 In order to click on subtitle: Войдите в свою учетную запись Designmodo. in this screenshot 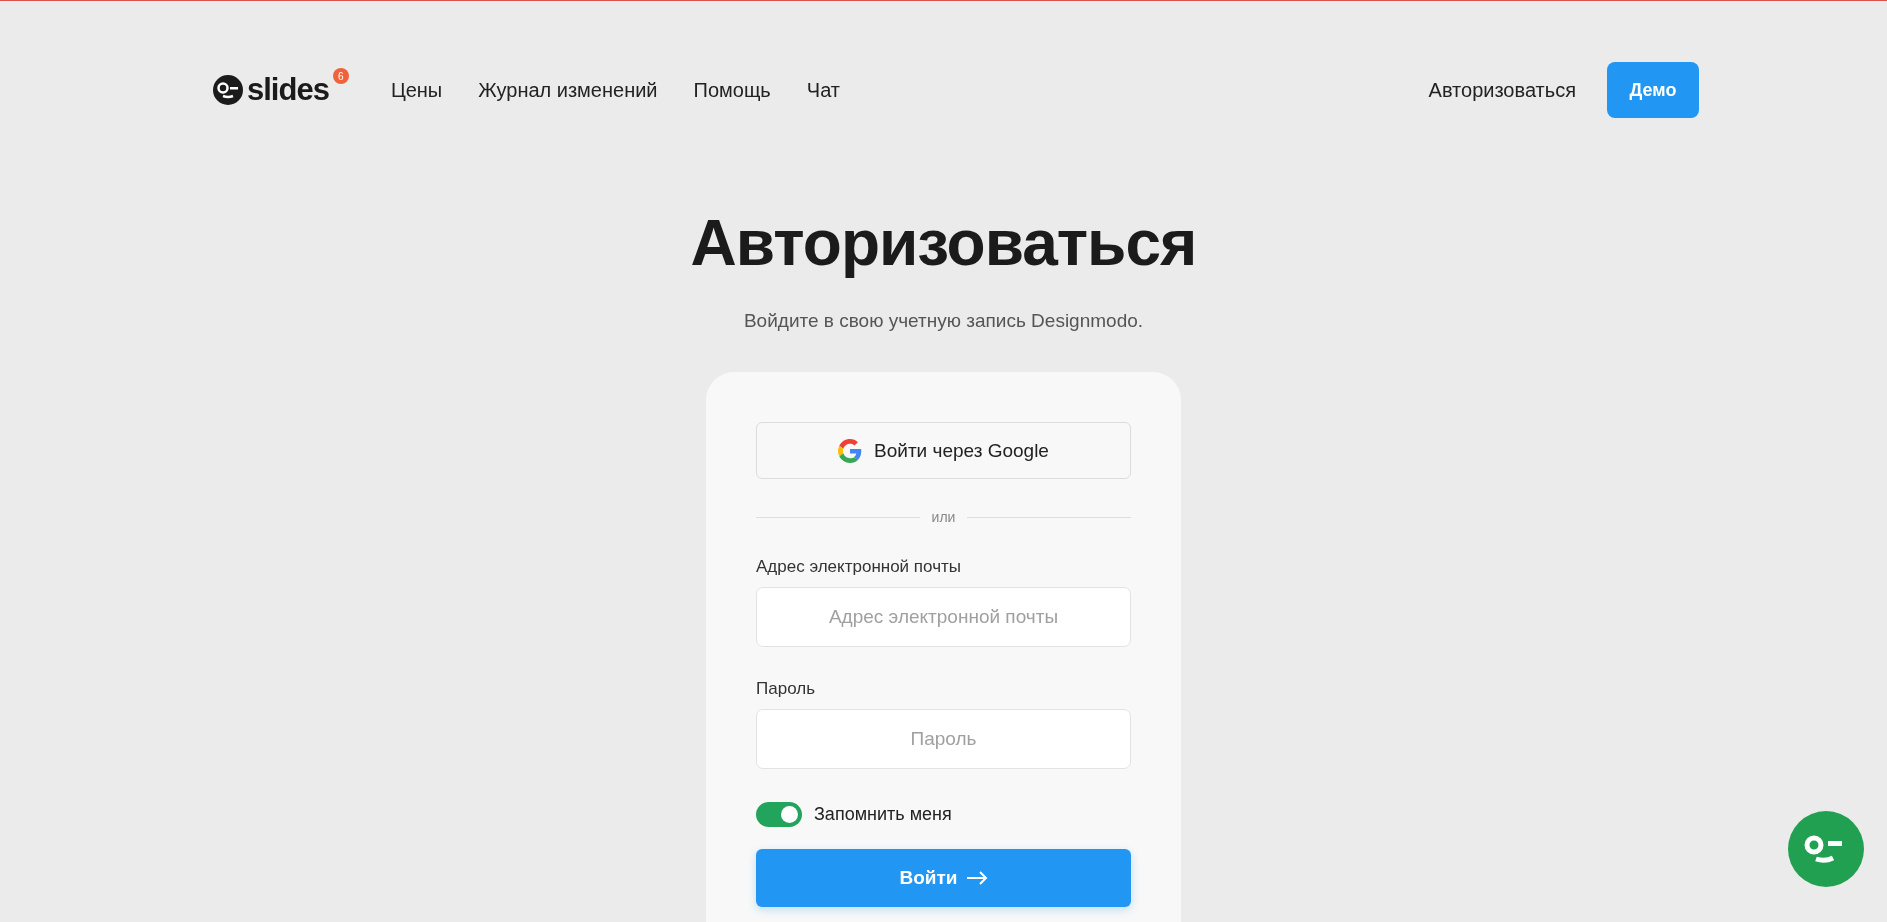, I will do `click(943, 321)`.